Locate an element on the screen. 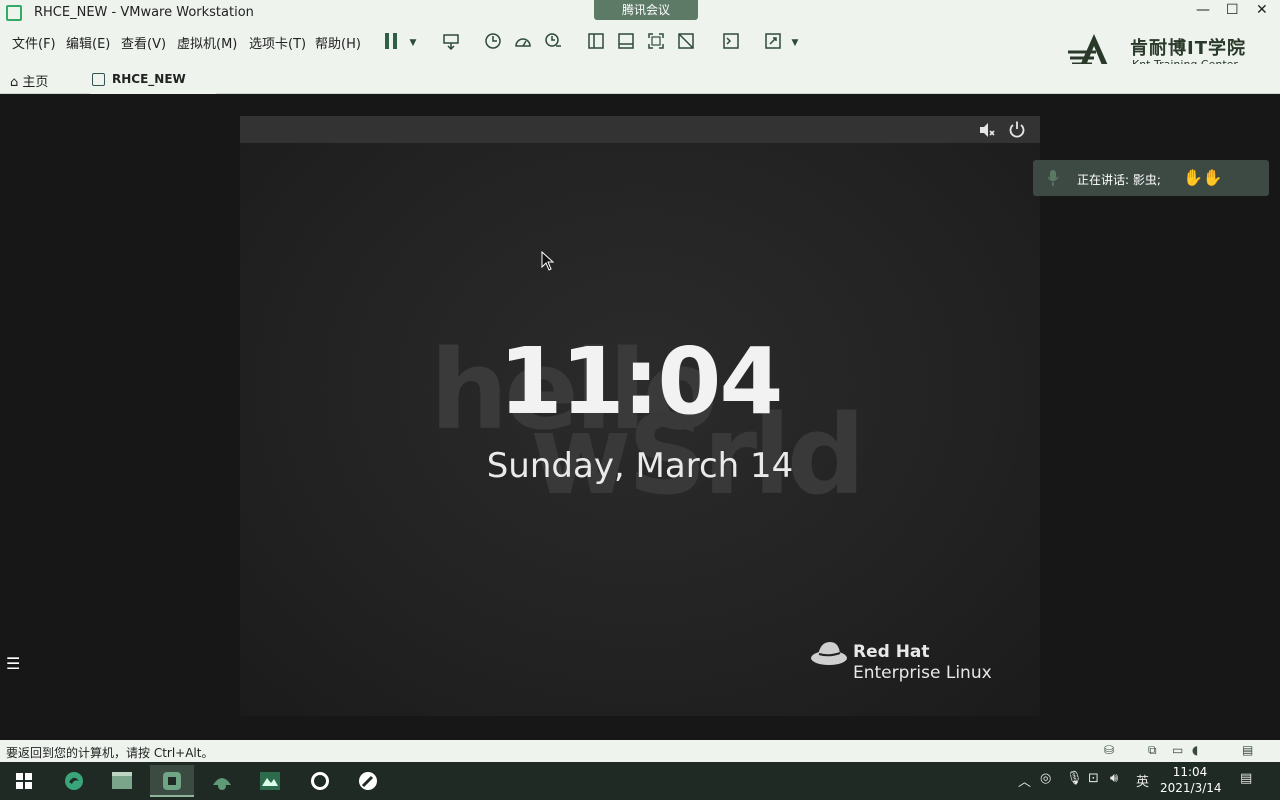 This screenshot has width=1280, height=800. maximize-button: ☐ is located at coordinates (1232, 10).